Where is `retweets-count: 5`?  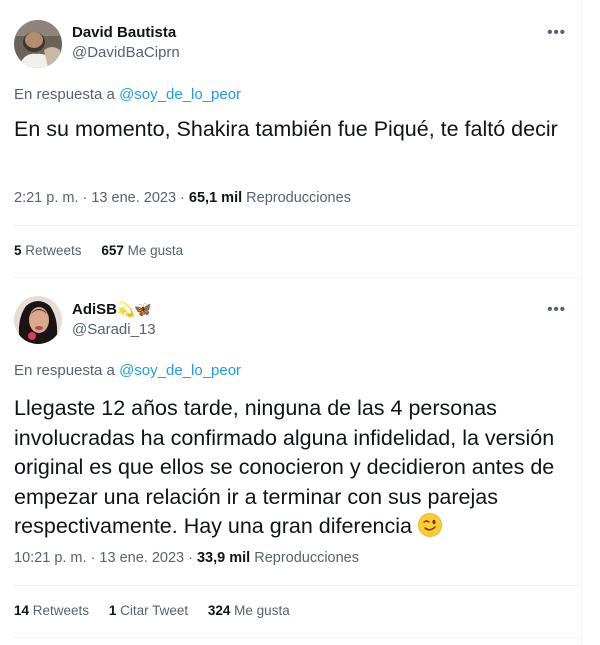 retweets-count: 5 is located at coordinates (18, 250).